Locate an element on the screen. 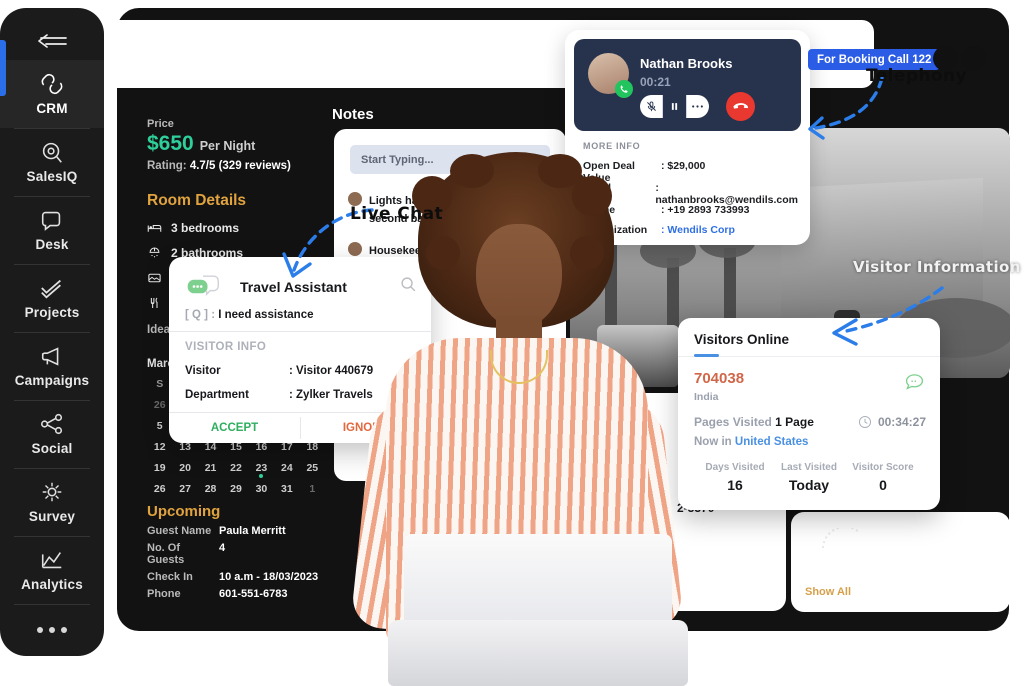 The width and height of the screenshot is (1024, 686). rating-label: Rating: is located at coordinates (167, 166).